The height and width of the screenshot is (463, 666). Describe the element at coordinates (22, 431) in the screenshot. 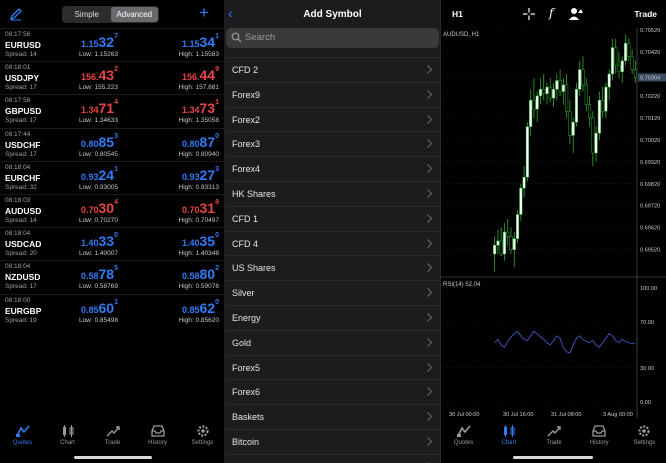

I see `quotes-icon` at that location.